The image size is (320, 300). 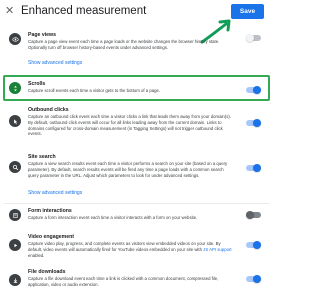 I want to click on form-interactions-title: Form interactions, so click(x=50, y=211).